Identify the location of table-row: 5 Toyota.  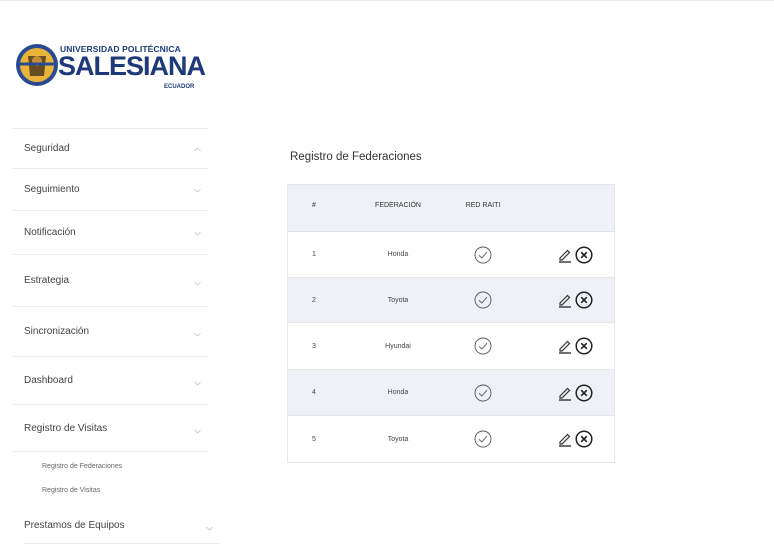
(451, 439).